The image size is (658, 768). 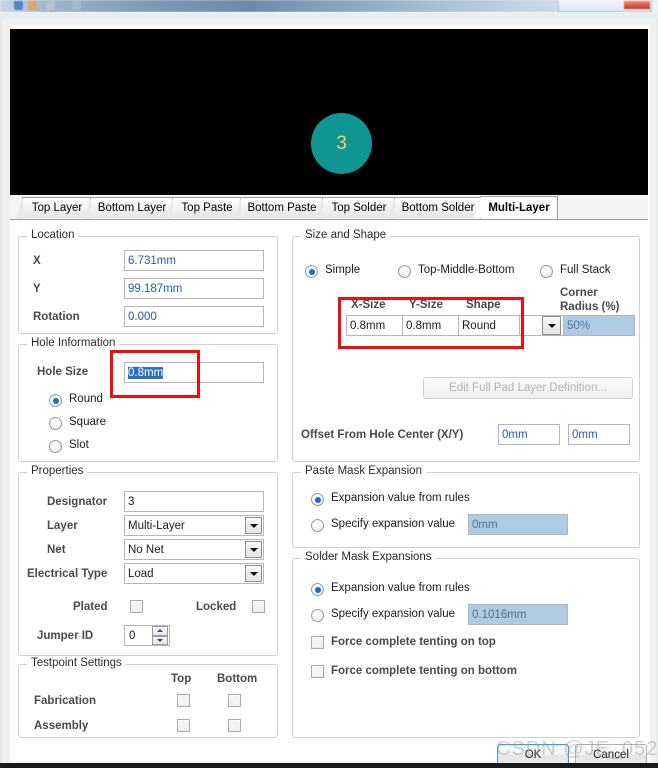 I want to click on ok-label: OK, so click(x=533, y=755).